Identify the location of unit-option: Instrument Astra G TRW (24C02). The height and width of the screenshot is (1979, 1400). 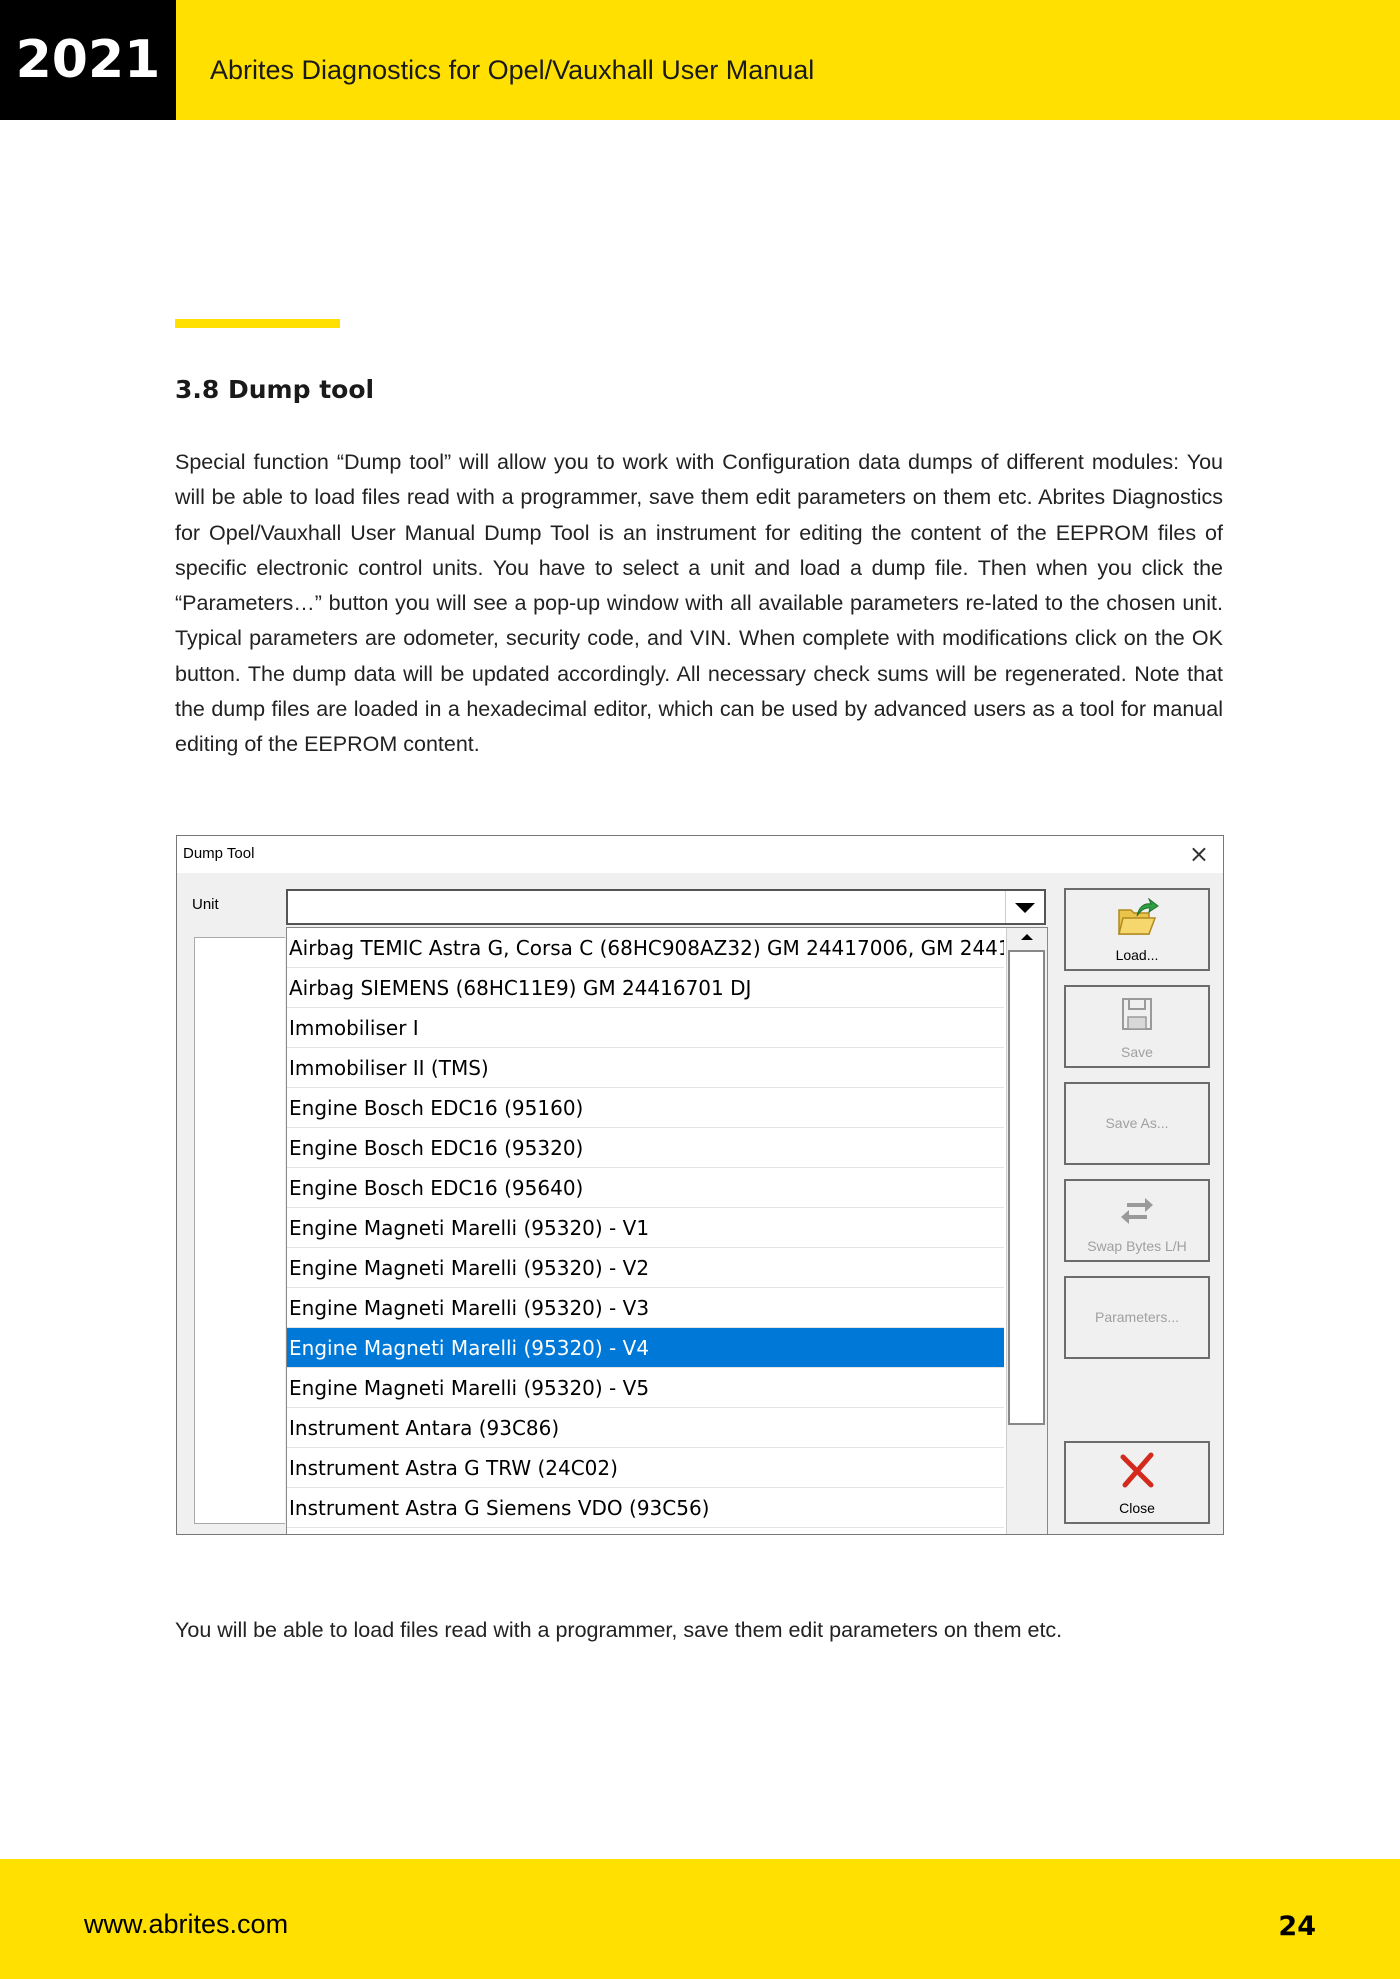
(645, 1468).